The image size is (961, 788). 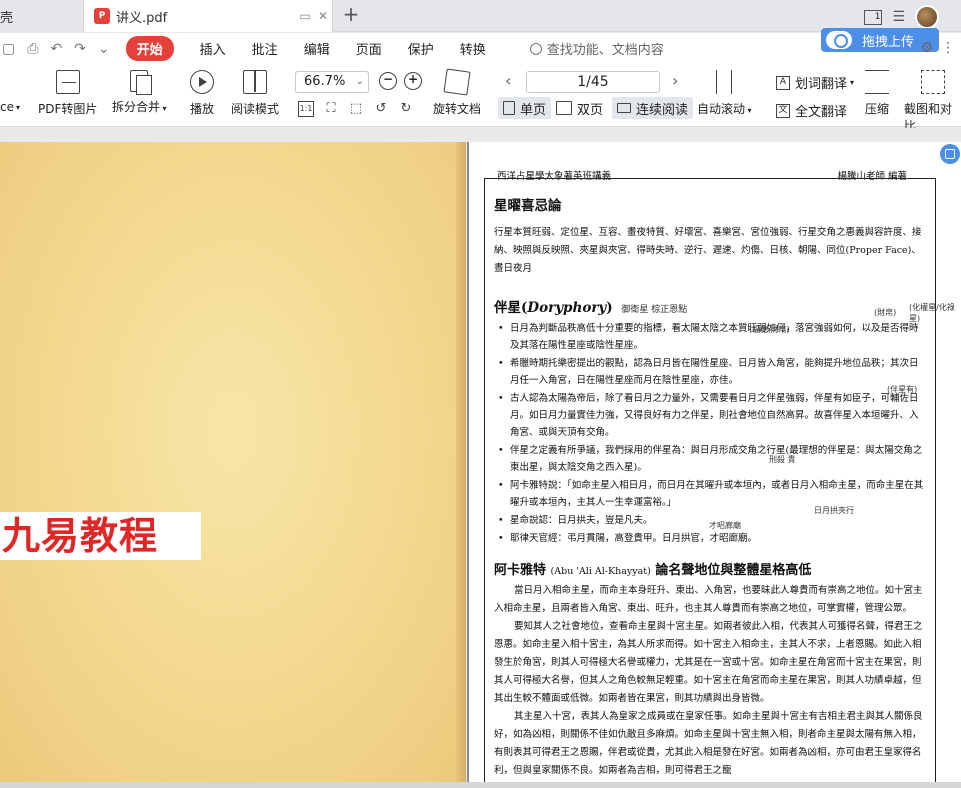 I want to click on play-button: 播放, so click(x=202, y=93).